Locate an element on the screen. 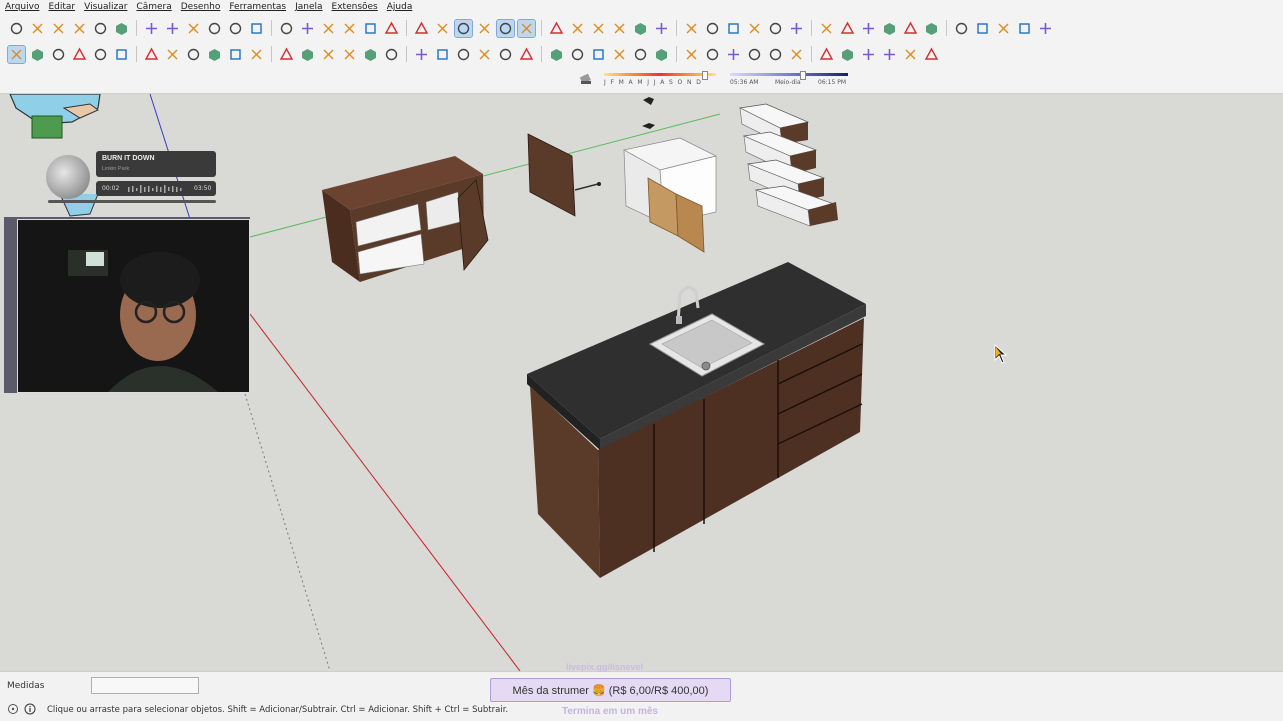 This screenshot has width=1283, height=721. rectangle-icon is located at coordinates (151, 54).